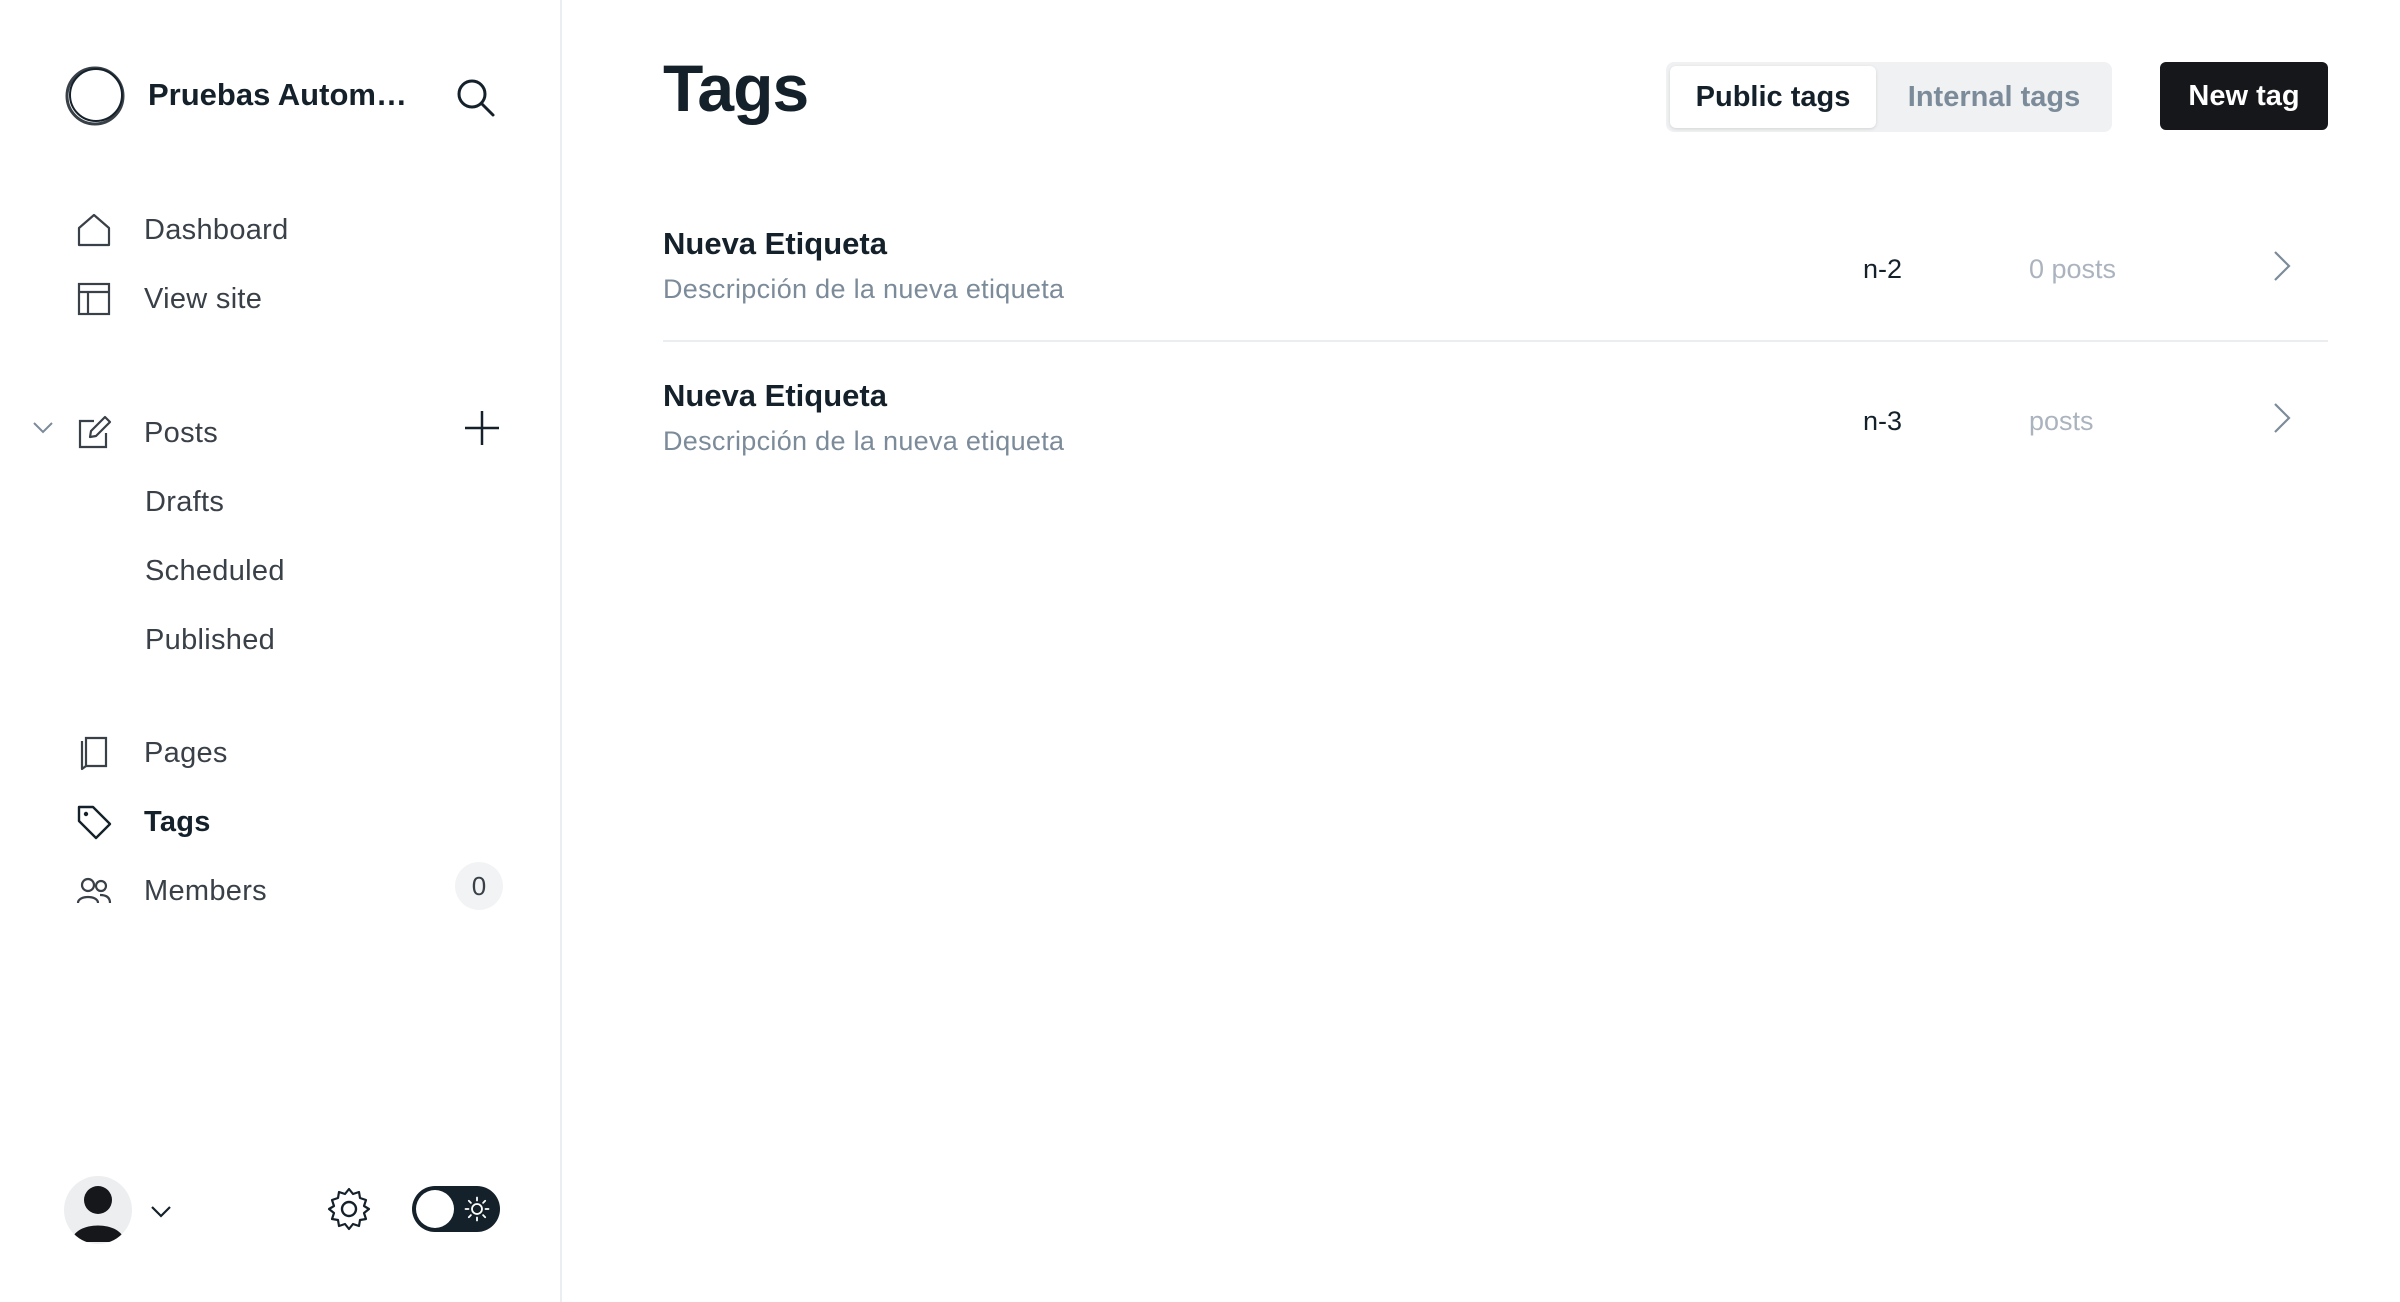  I want to click on tag-post-count: posts, so click(2061, 421).